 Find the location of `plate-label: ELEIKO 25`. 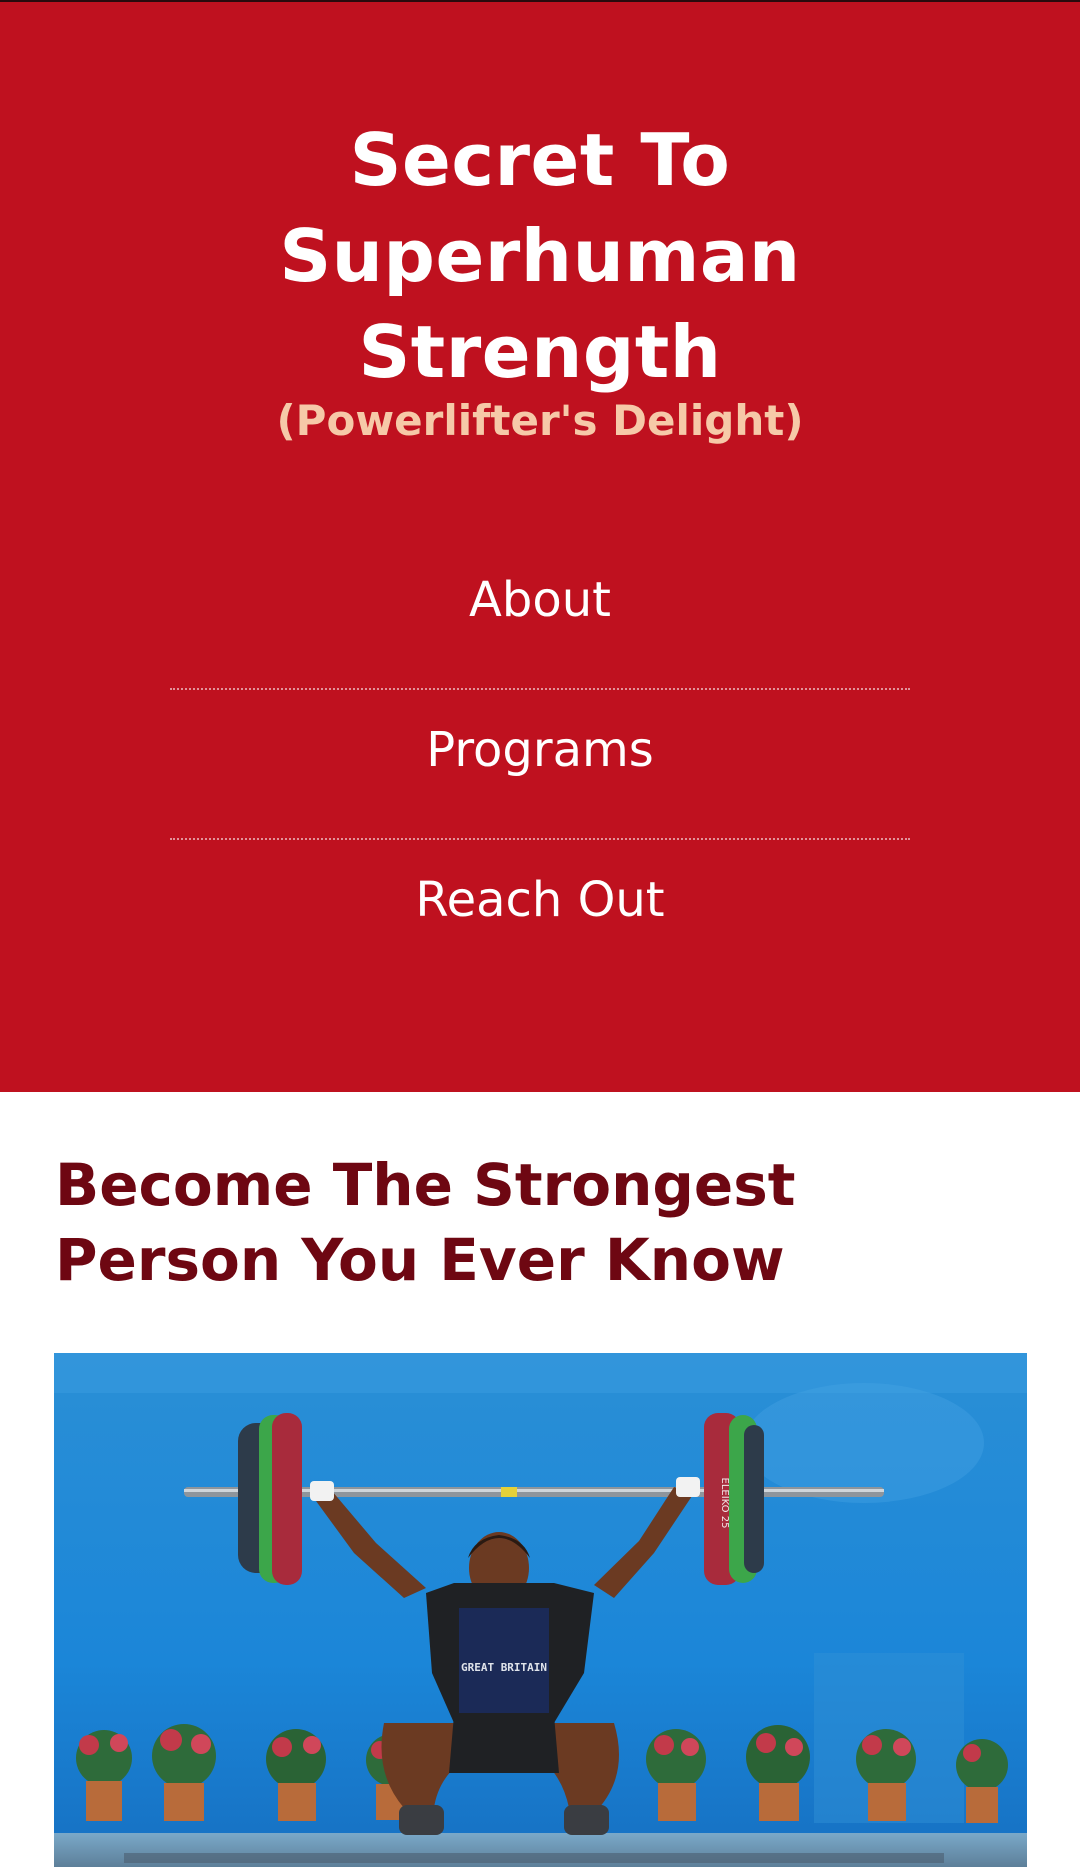

plate-label: ELEIKO 25 is located at coordinates (724, 1503).